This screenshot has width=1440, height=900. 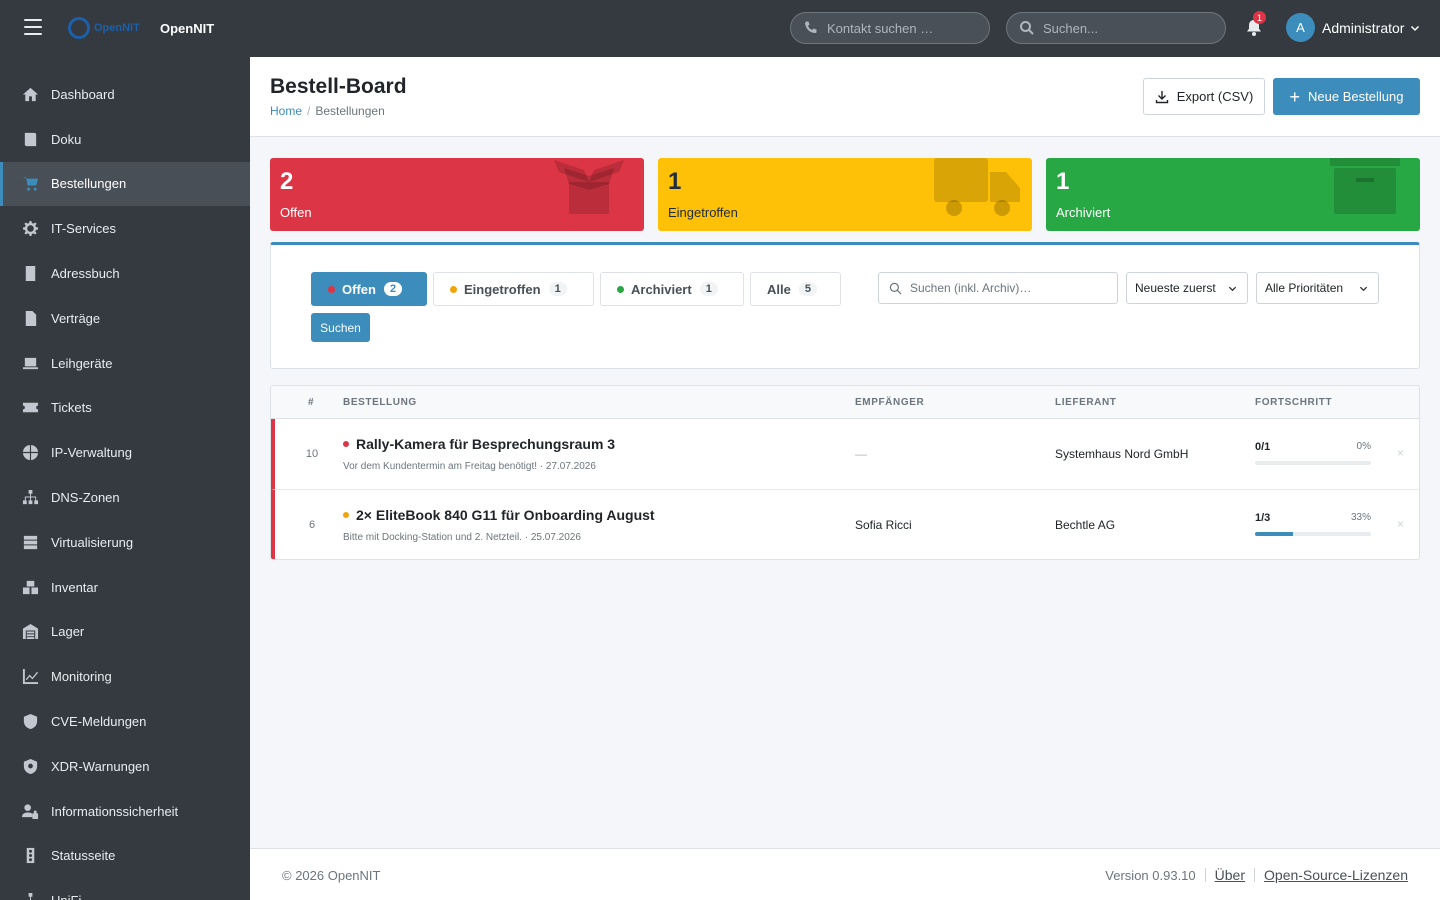 What do you see at coordinates (125, 408) in the screenshot?
I see `sidebar-item-tickets: Tickets` at bounding box center [125, 408].